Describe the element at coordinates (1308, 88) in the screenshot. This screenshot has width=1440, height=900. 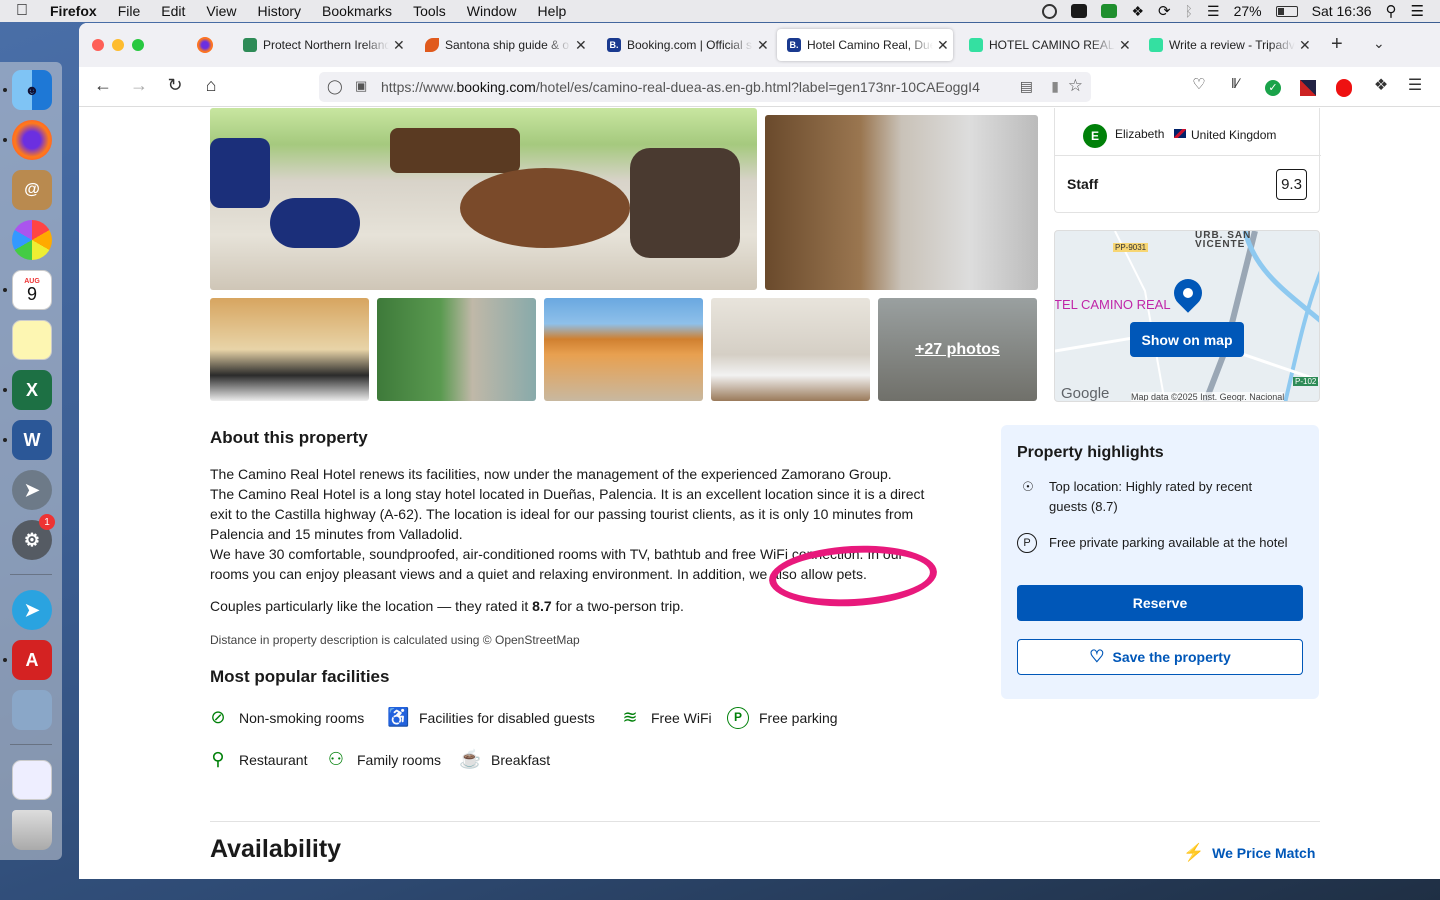
I see `extension-flag-icon` at that location.